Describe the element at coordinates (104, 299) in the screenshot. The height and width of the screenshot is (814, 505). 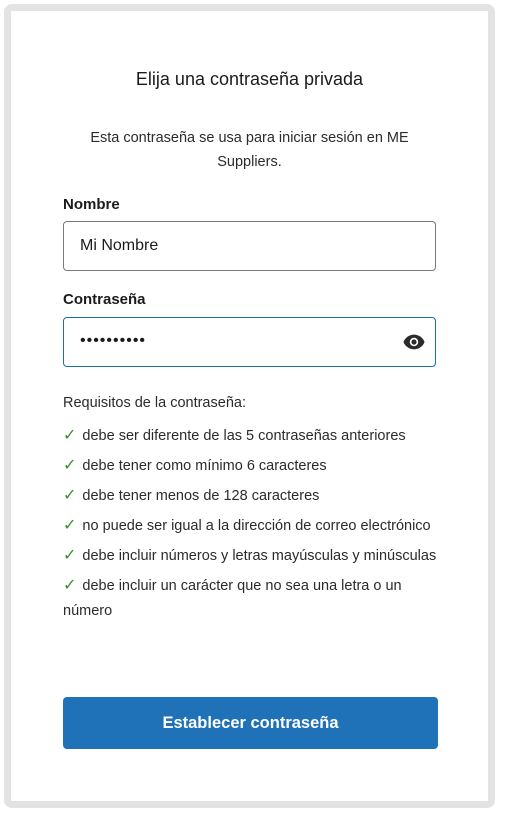
I see `password-label: Contraseña` at that location.